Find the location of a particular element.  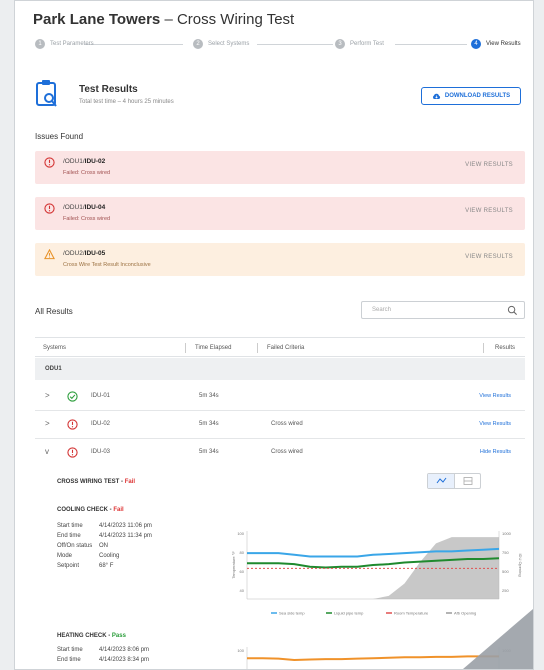

page-curl-decoration is located at coordinates (498, 639).